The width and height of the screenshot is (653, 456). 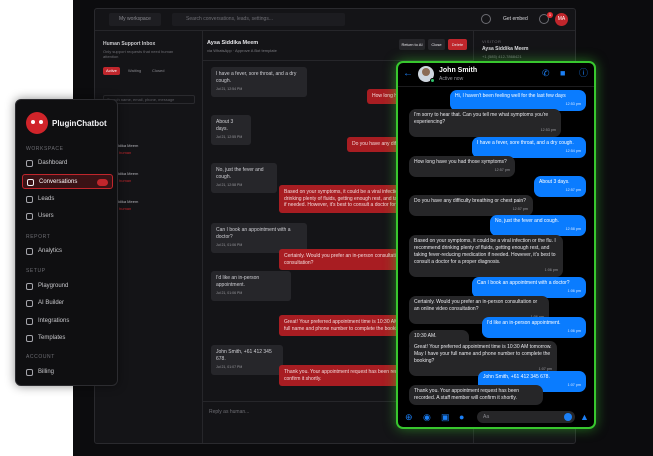 What do you see at coordinates (445, 417) in the screenshot?
I see `image-icon: ▣` at bounding box center [445, 417].